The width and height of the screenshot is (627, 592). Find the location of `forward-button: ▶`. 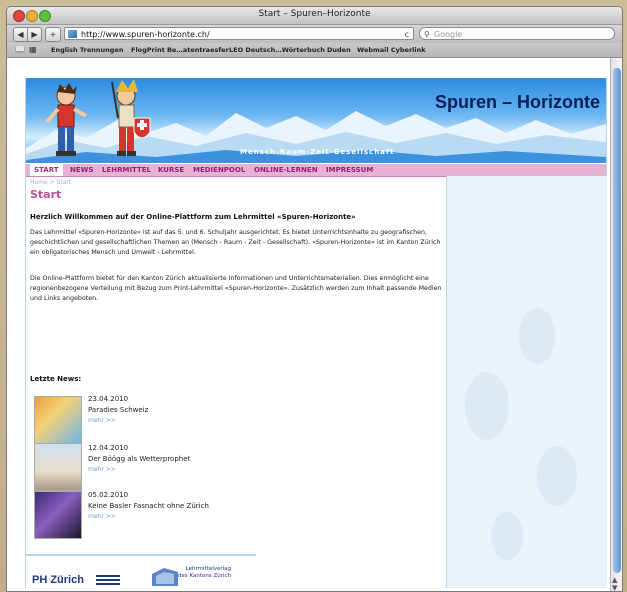

forward-button: ▶ is located at coordinates (34, 34).